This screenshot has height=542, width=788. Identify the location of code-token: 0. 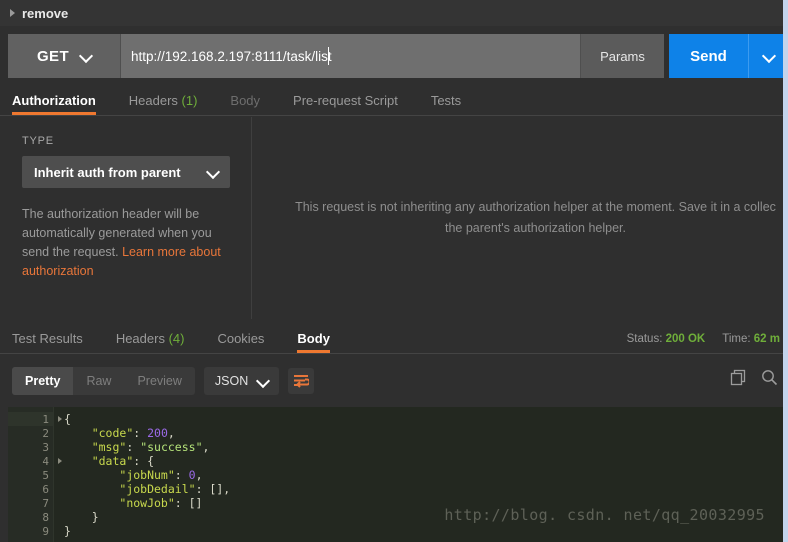
(192, 475).